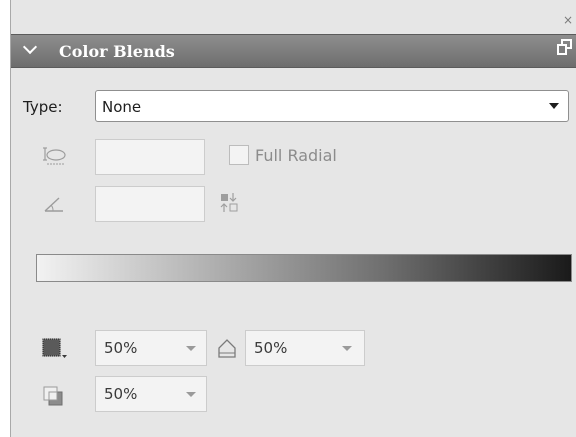  I want to click on panel-title: Color Blends, so click(117, 51).